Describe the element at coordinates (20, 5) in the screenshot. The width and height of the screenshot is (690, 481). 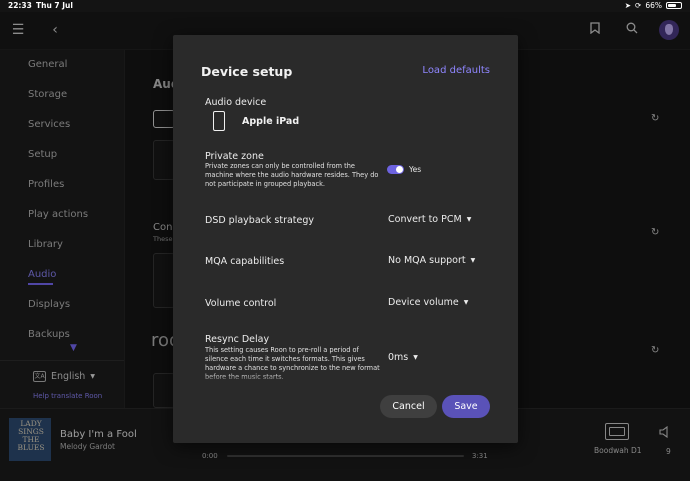
I see `status-time: 22:33` at that location.